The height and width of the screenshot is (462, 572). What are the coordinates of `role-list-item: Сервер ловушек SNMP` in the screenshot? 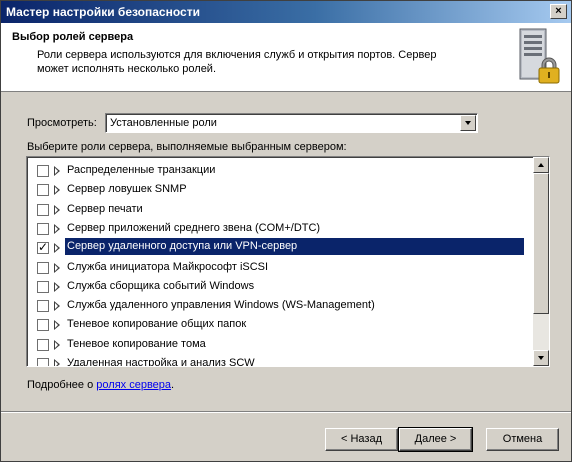 It's located at (280, 189).